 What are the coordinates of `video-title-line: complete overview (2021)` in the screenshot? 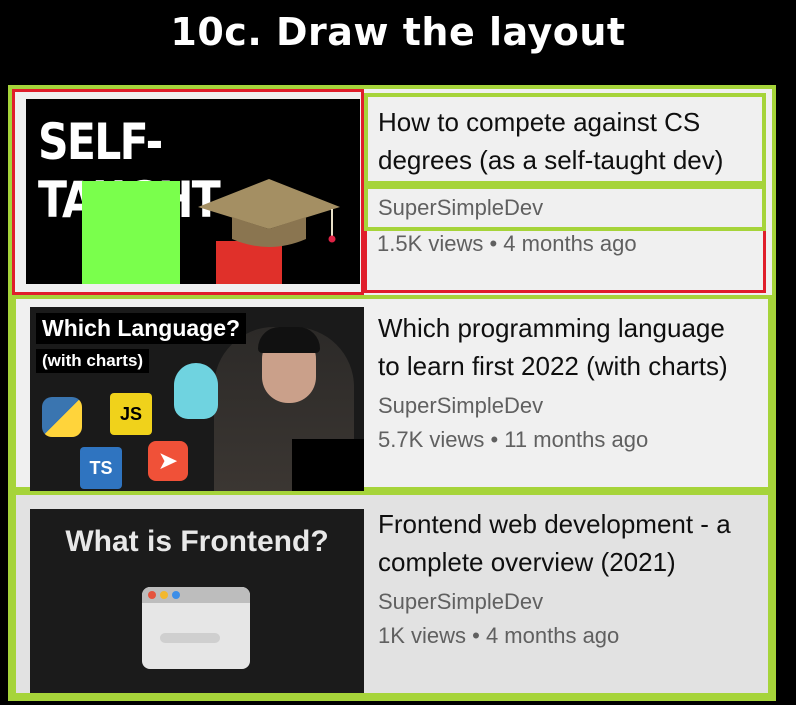 It's located at (527, 562).